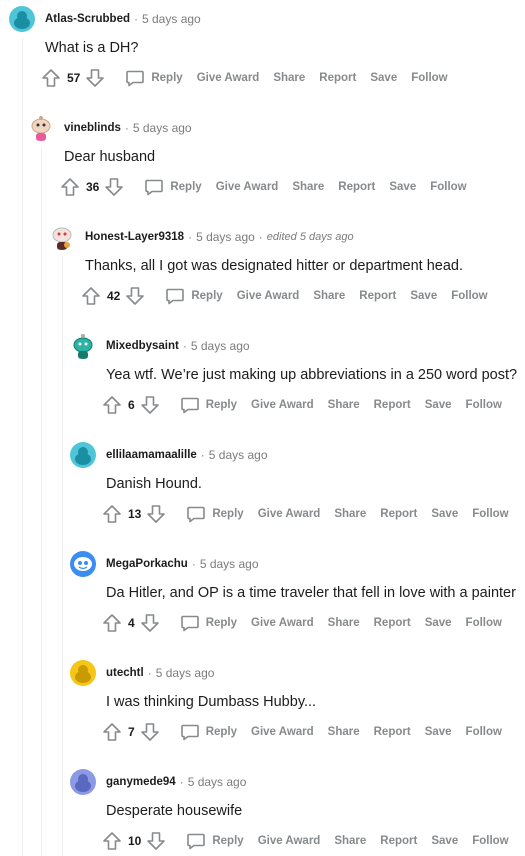 This screenshot has width=525, height=856. I want to click on comment-header: MegaPorkachu · 5 days ago, so click(164, 564).